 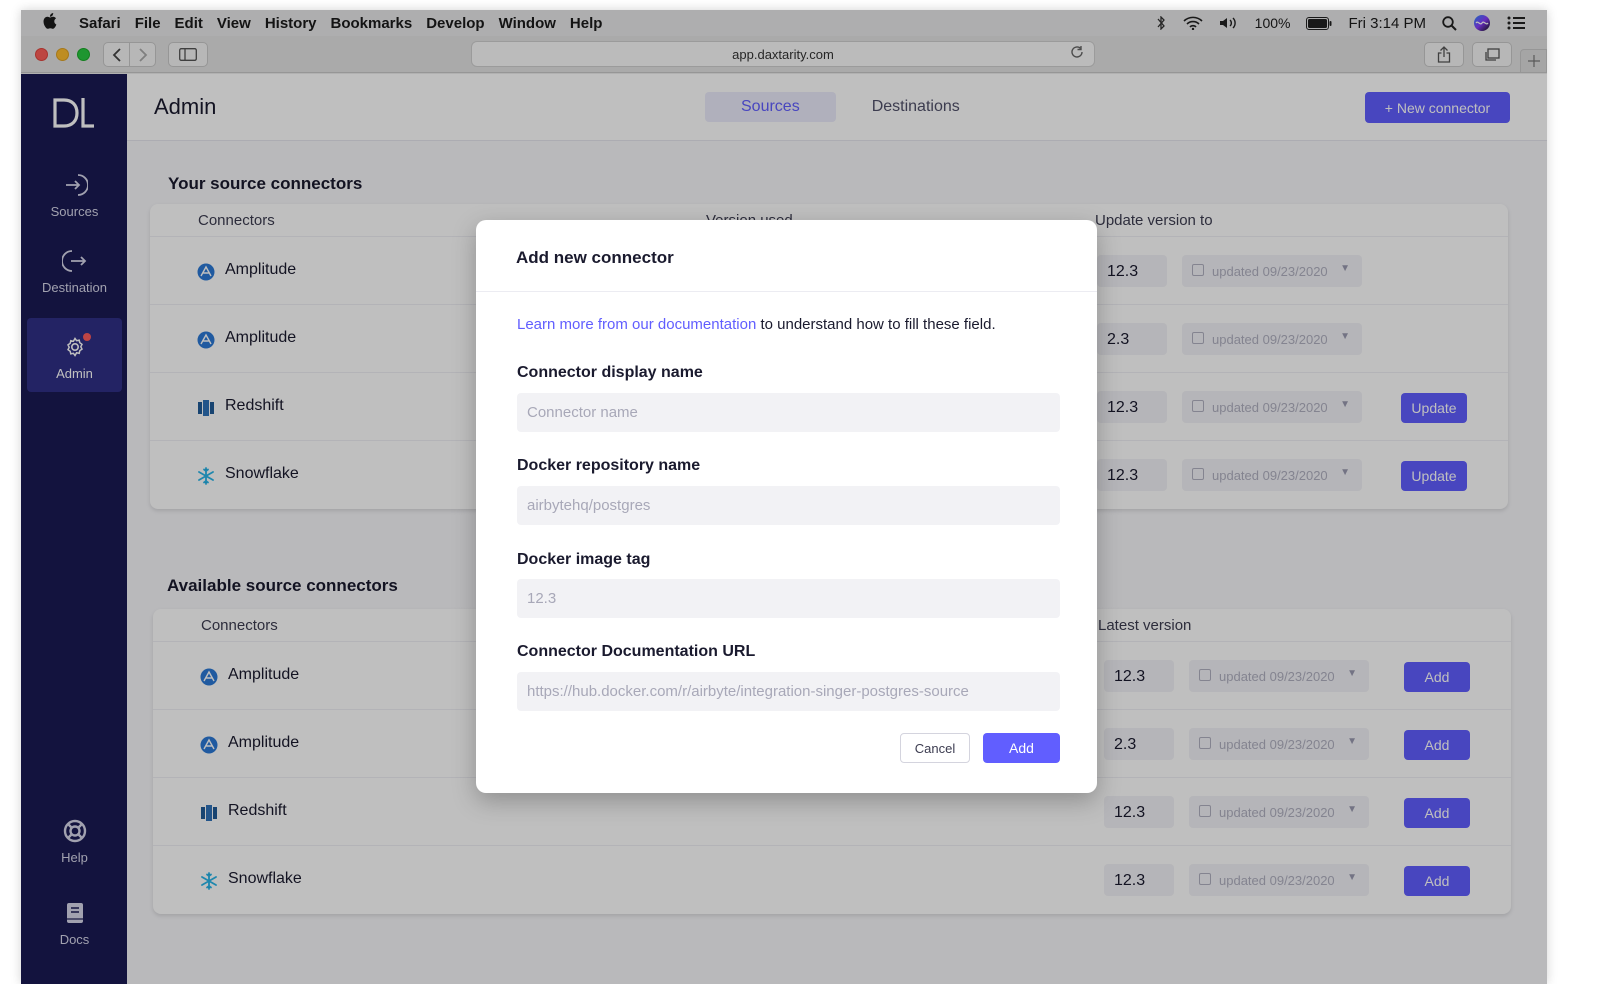 What do you see at coordinates (788, 598) in the screenshot?
I see `docker-image-tag-input` at bounding box center [788, 598].